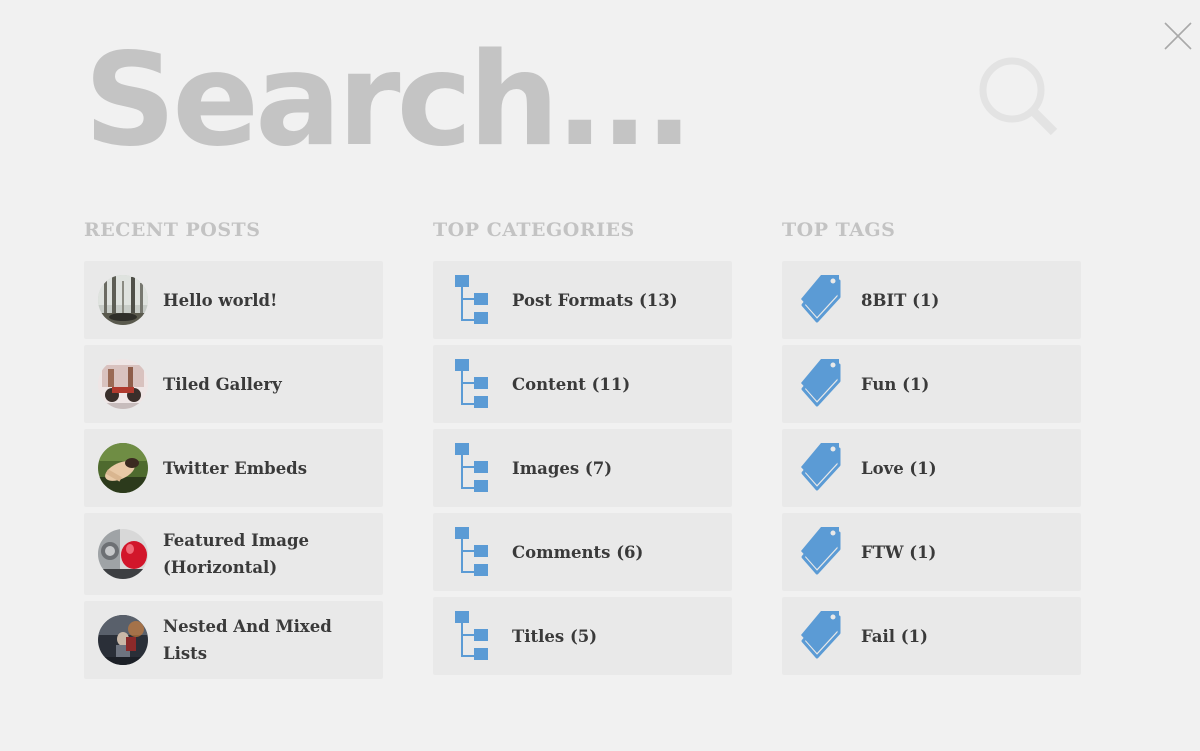  Describe the element at coordinates (571, 384) in the screenshot. I see `category-label: Content (11)` at that location.